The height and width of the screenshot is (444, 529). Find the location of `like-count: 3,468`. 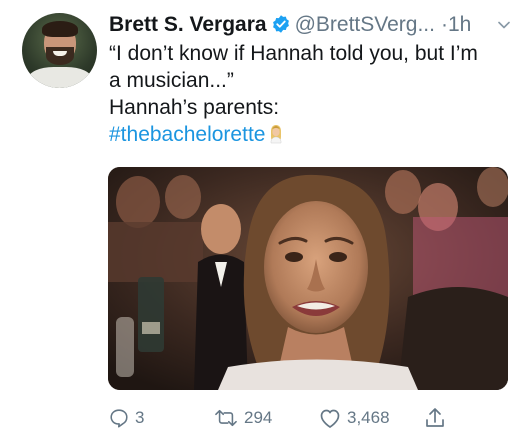

like-count: 3,468 is located at coordinates (368, 417).